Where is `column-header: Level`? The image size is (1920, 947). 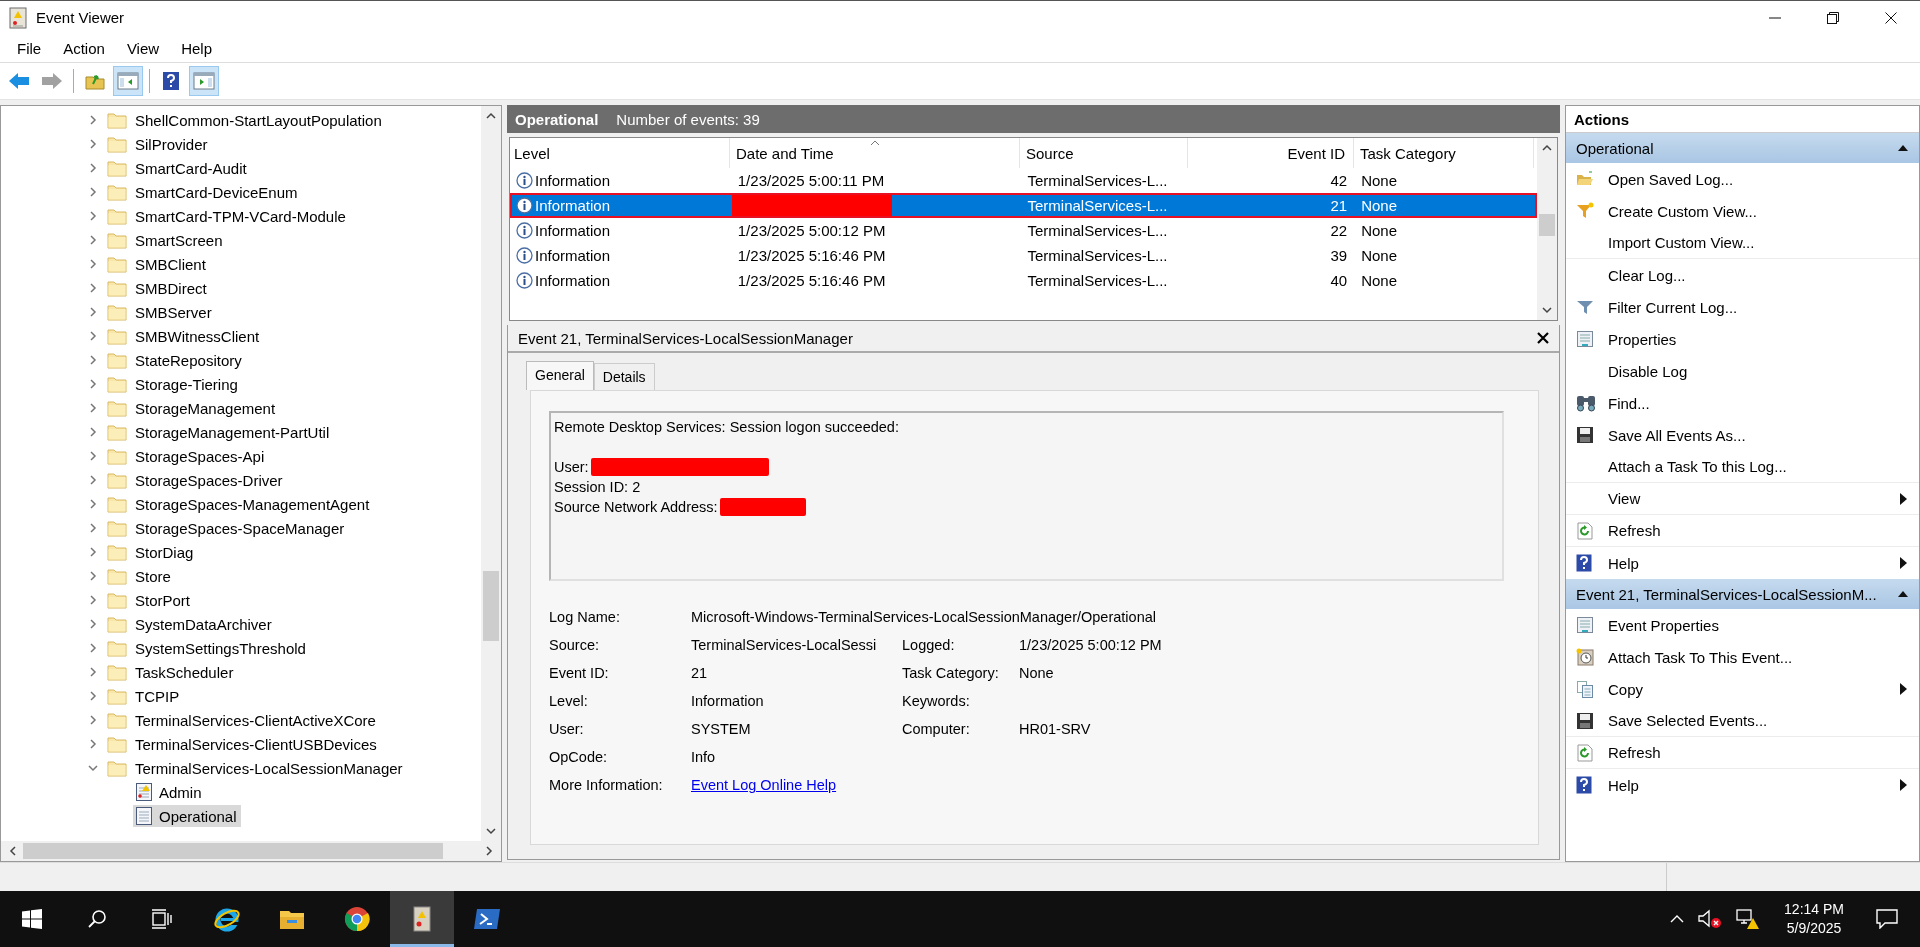 column-header: Level is located at coordinates (532, 153).